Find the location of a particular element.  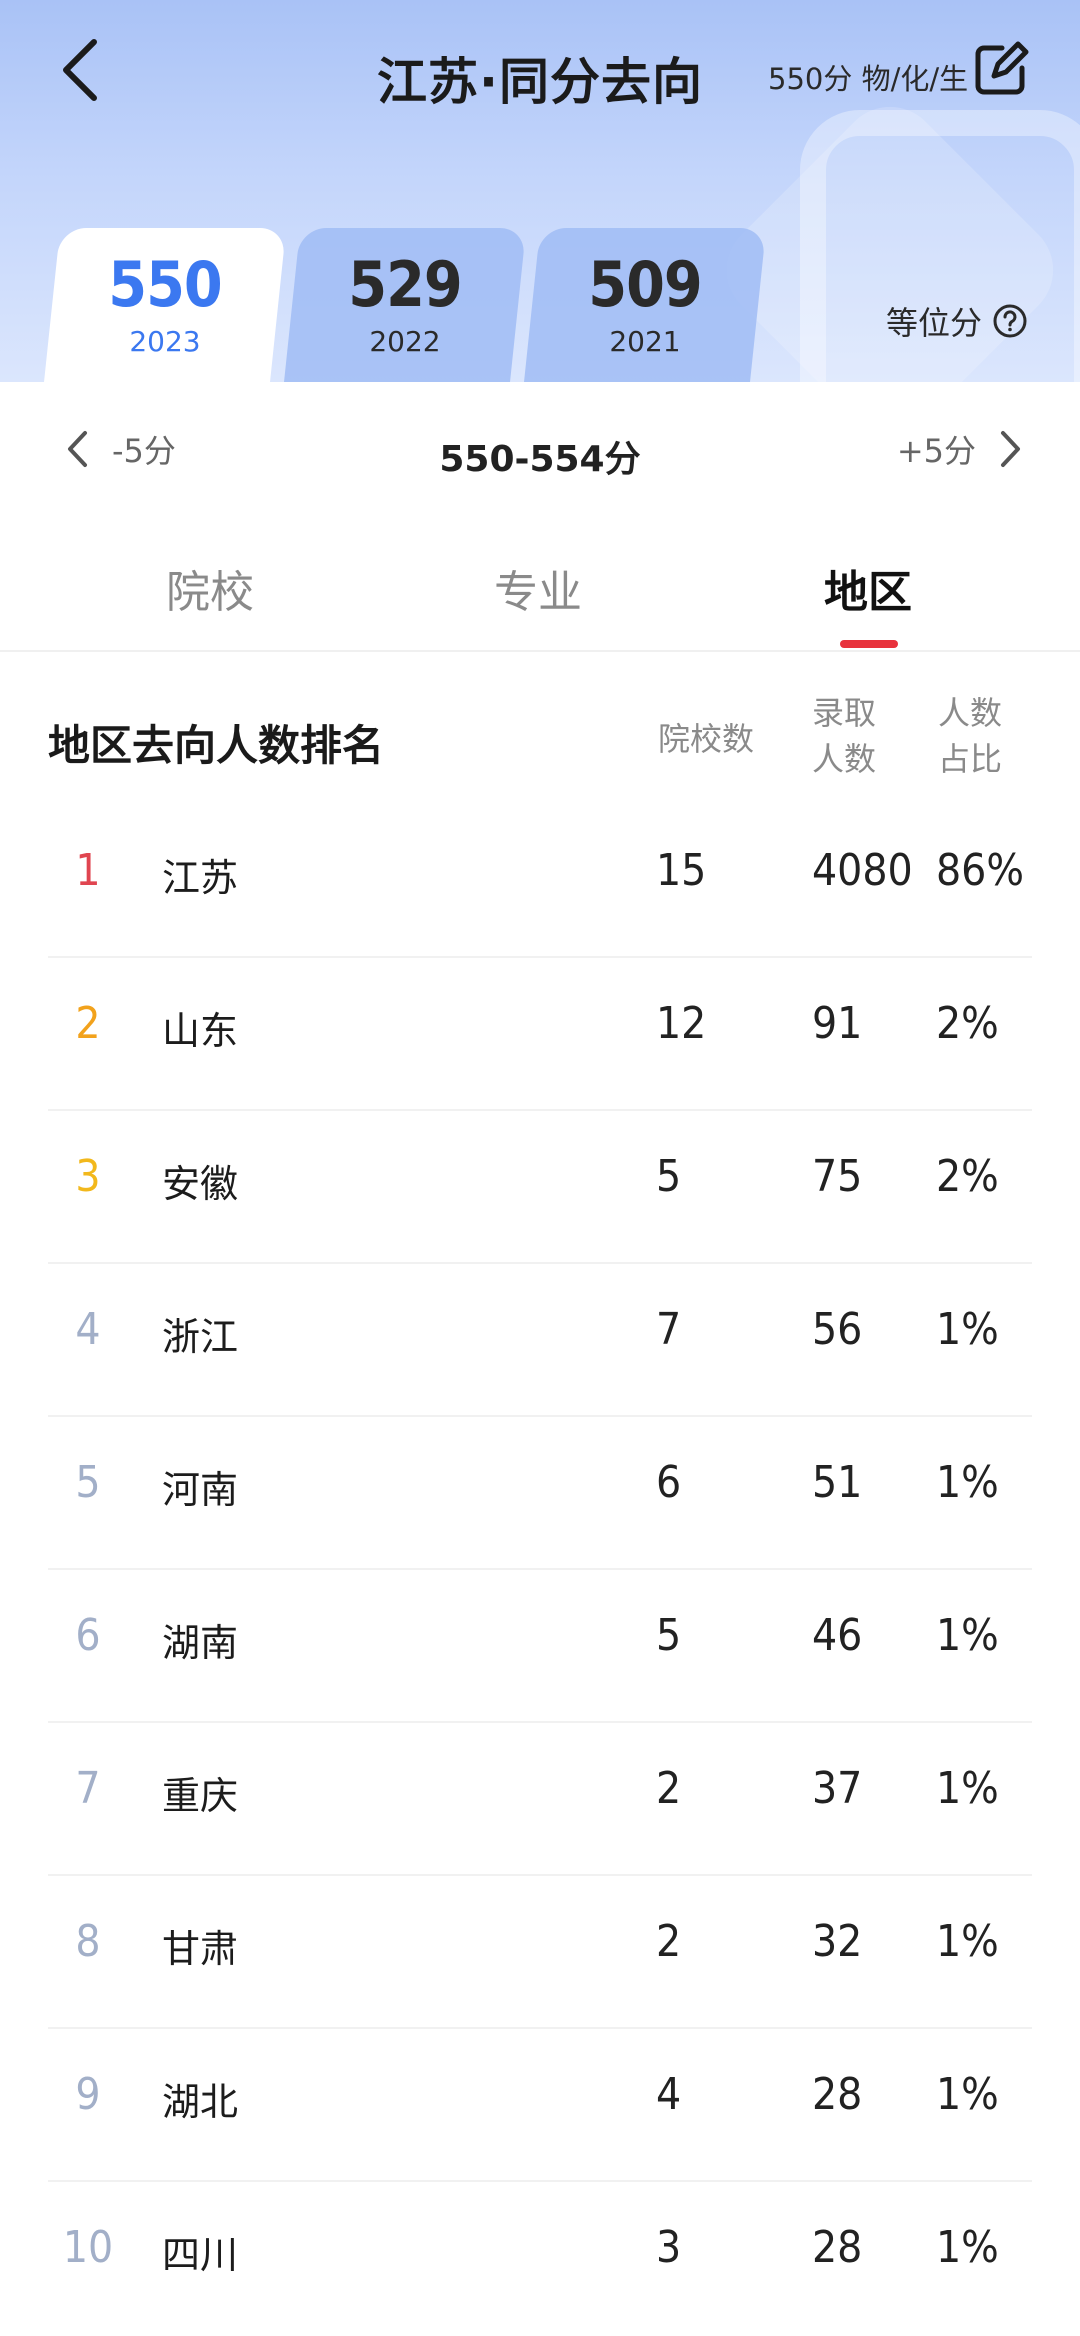

year-tab-2023: 550 2023 is located at coordinates (165, 305).